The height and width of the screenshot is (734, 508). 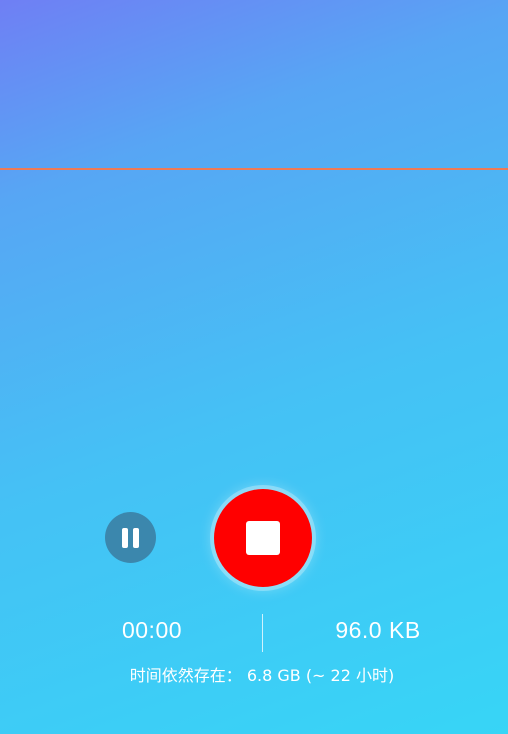 What do you see at coordinates (262, 675) in the screenshot?
I see `storage-remaining-text: 时间依然存在： 6.8 GB (~ 22 小时)` at bounding box center [262, 675].